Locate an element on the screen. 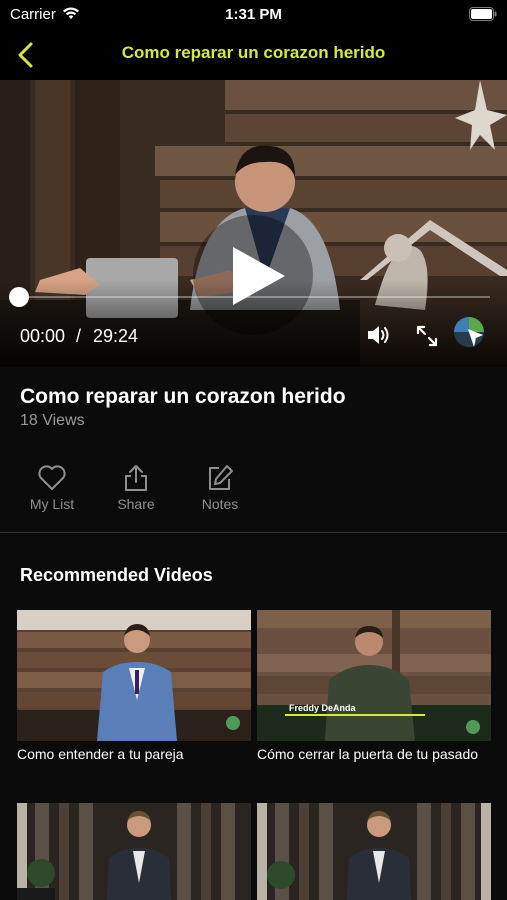  section-divider is located at coordinates (253, 532).